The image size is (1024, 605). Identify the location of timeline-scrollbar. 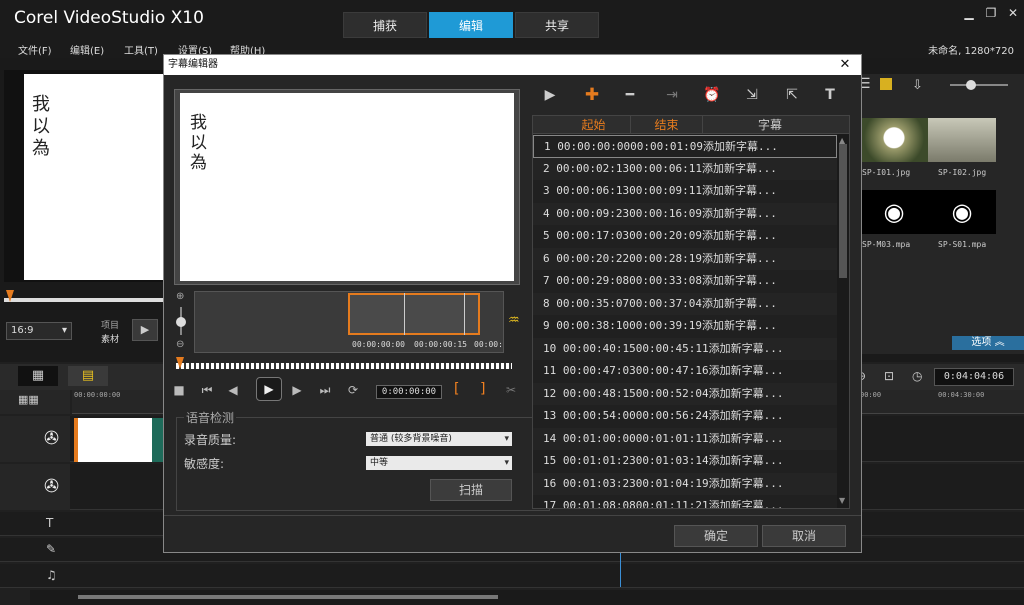
(527, 597).